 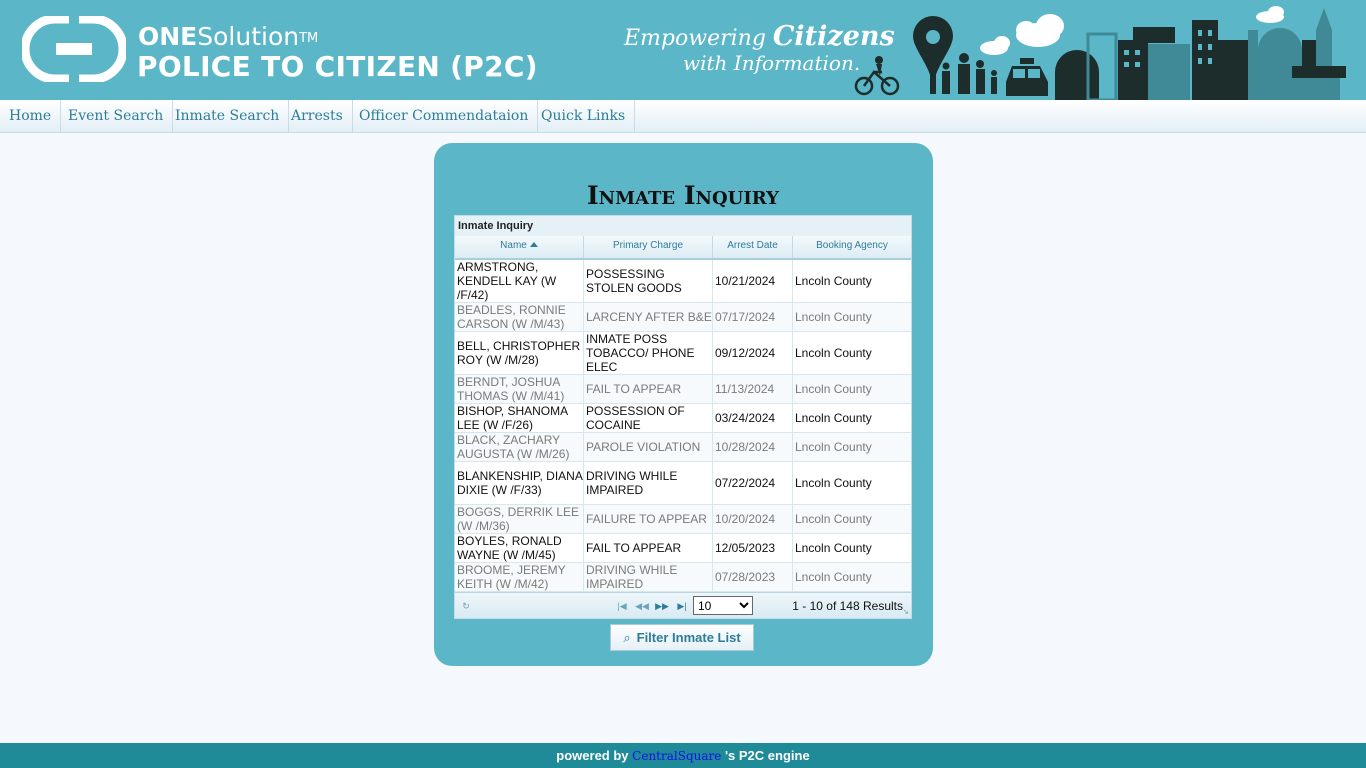 What do you see at coordinates (723, 605) in the screenshot?
I see `page-size-select: 102550100` at bounding box center [723, 605].